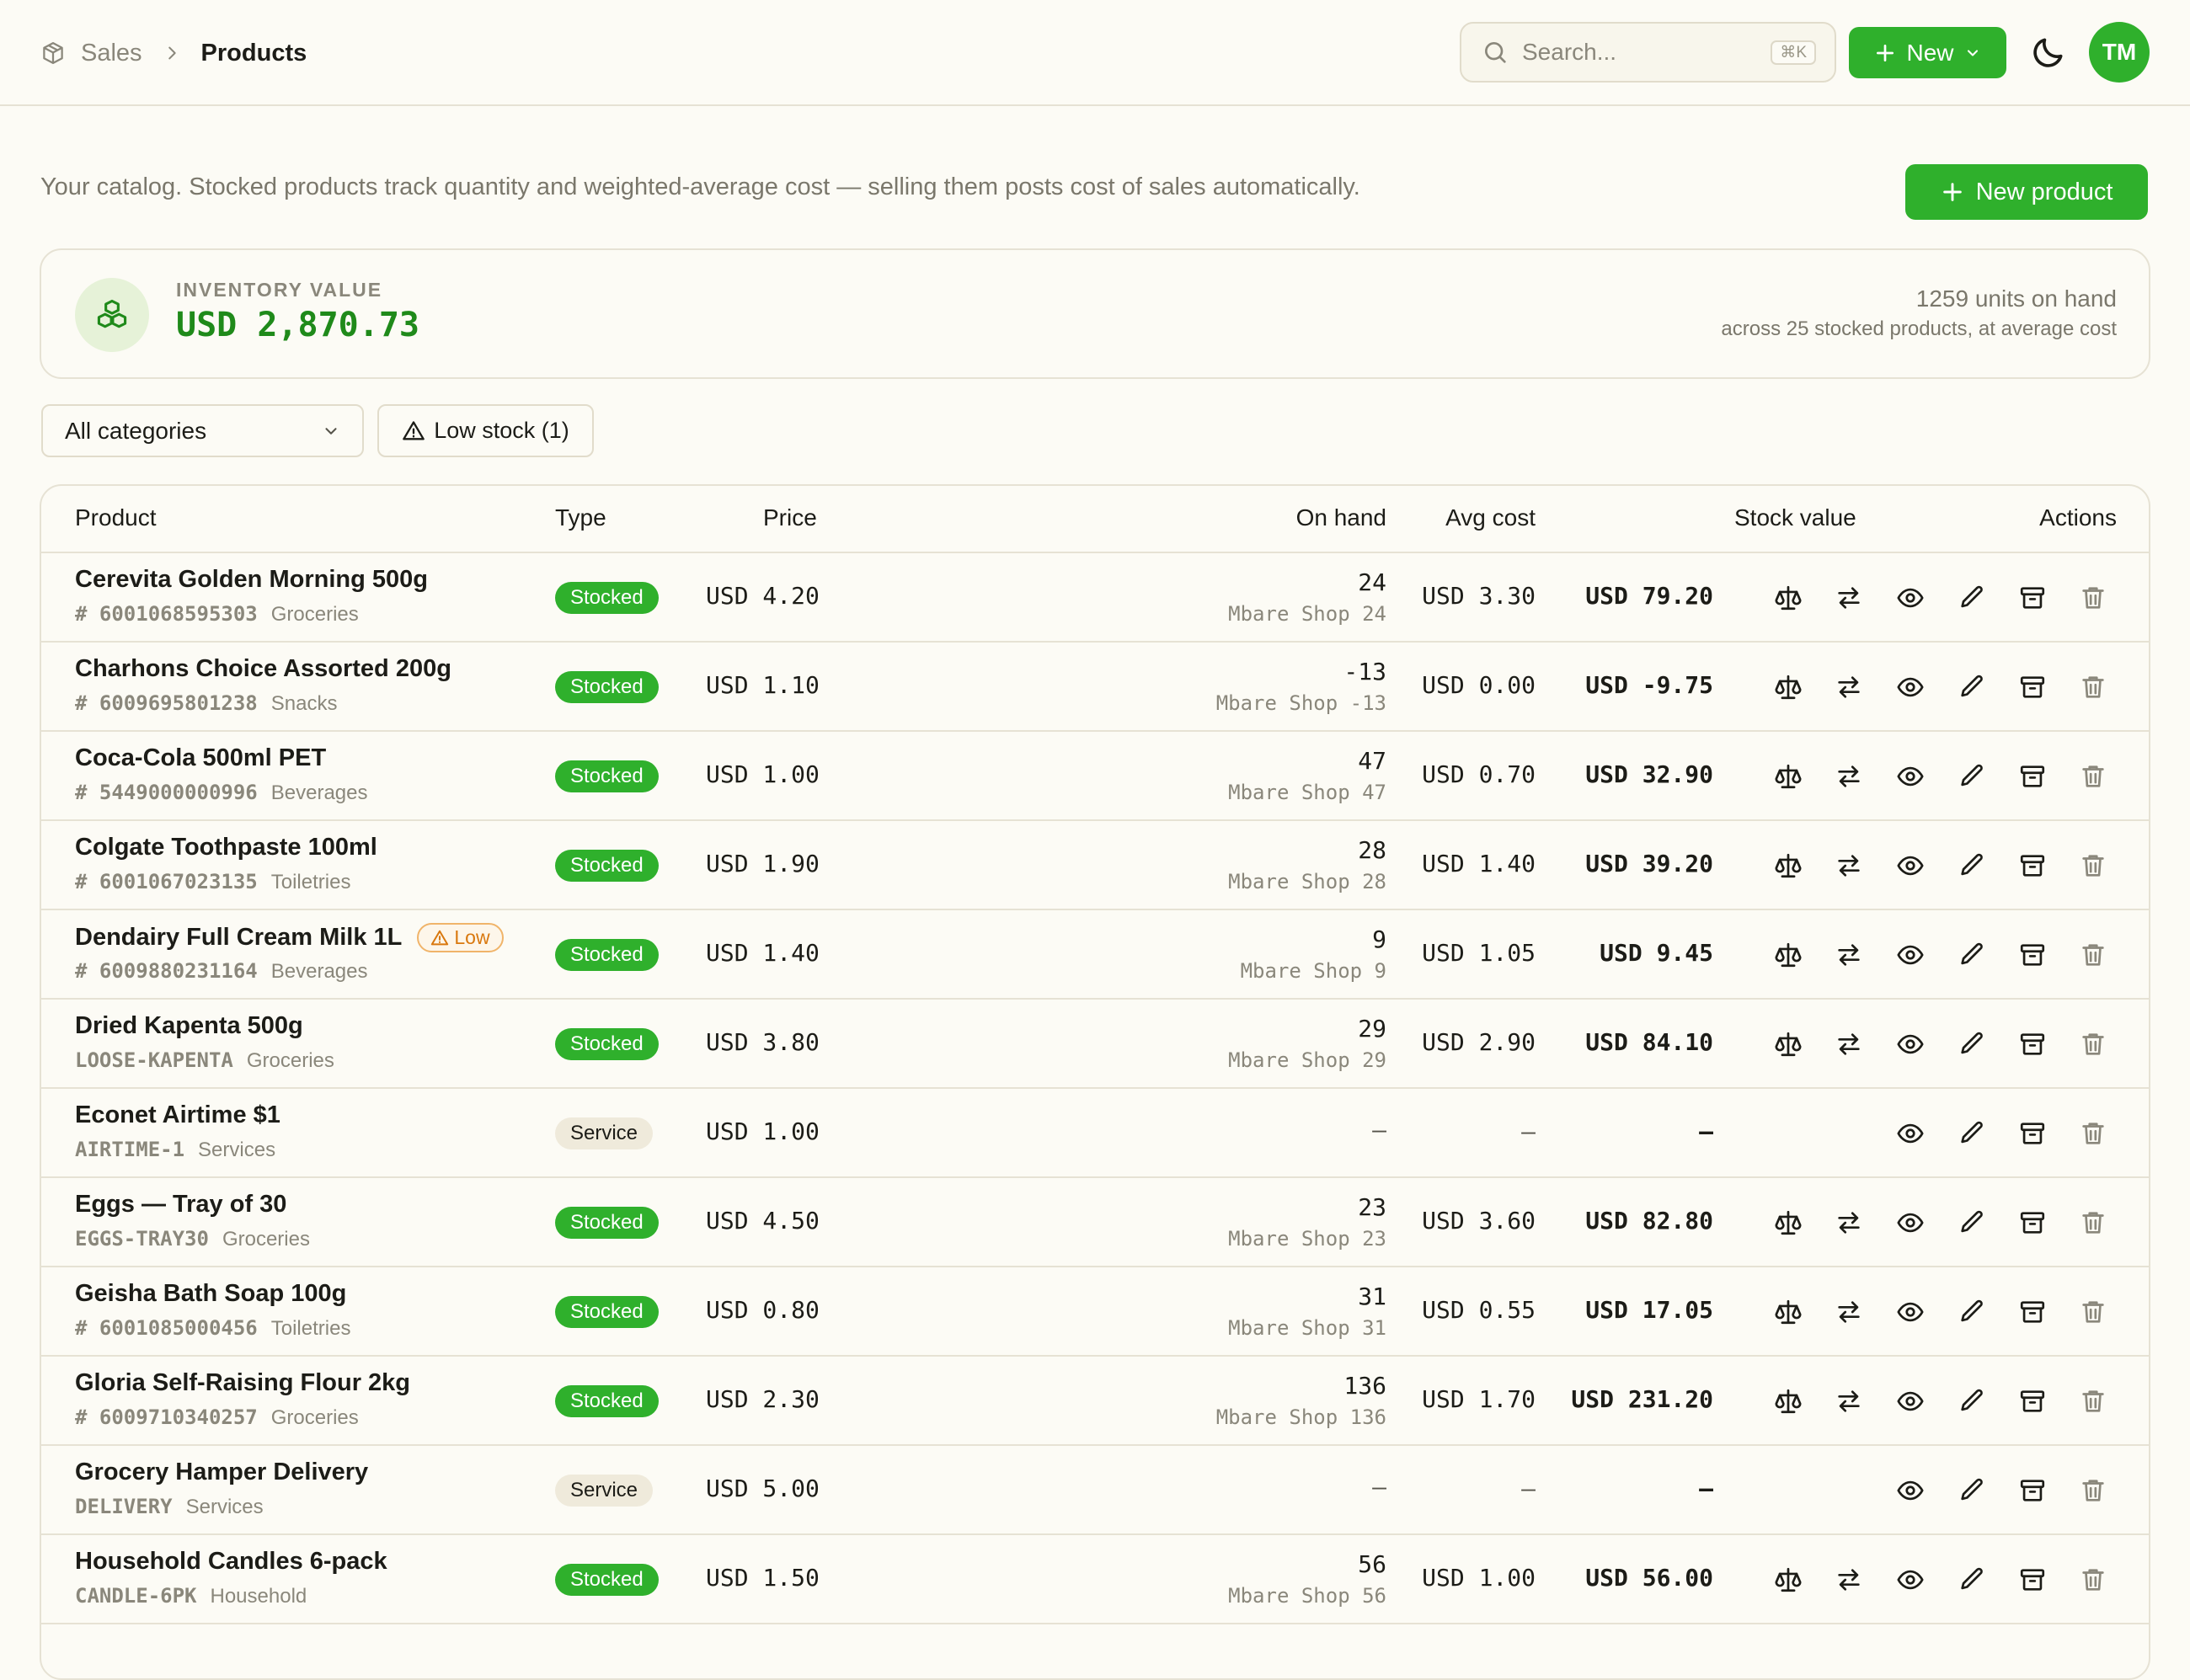 Image resolution: width=2190 pixels, height=1680 pixels. Describe the element at coordinates (2048, 52) in the screenshot. I see `moon-icon` at that location.